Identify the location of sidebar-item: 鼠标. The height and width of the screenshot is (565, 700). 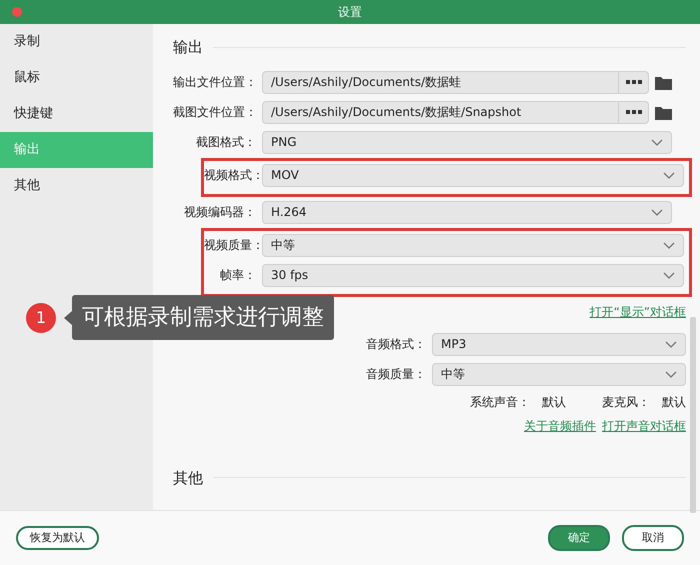
(76, 78).